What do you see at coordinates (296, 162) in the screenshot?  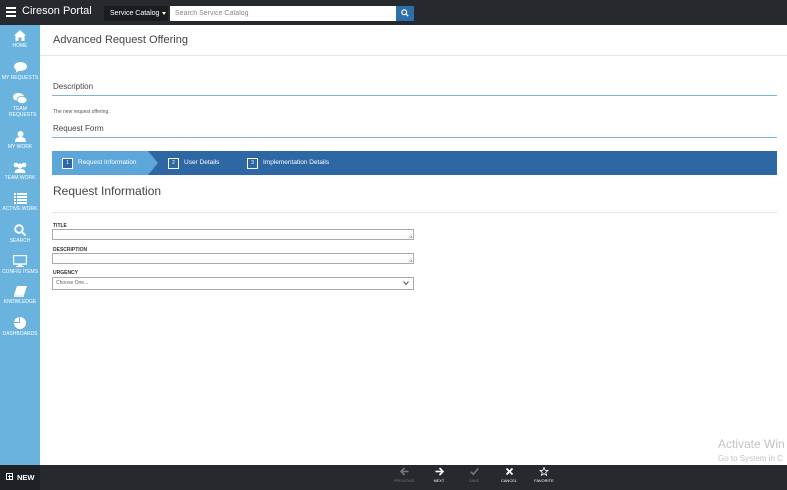 I see `step-label: Implementation Details` at bounding box center [296, 162].